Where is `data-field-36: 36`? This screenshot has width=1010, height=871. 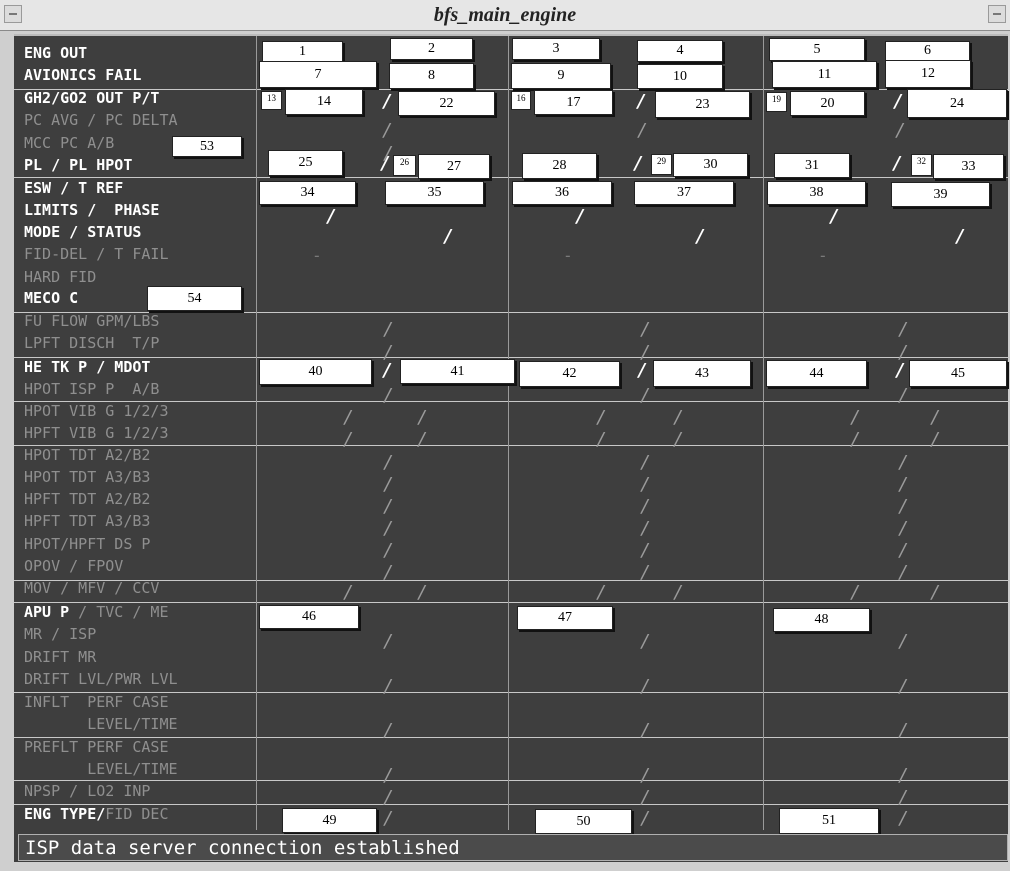
data-field-36: 36 is located at coordinates (562, 193).